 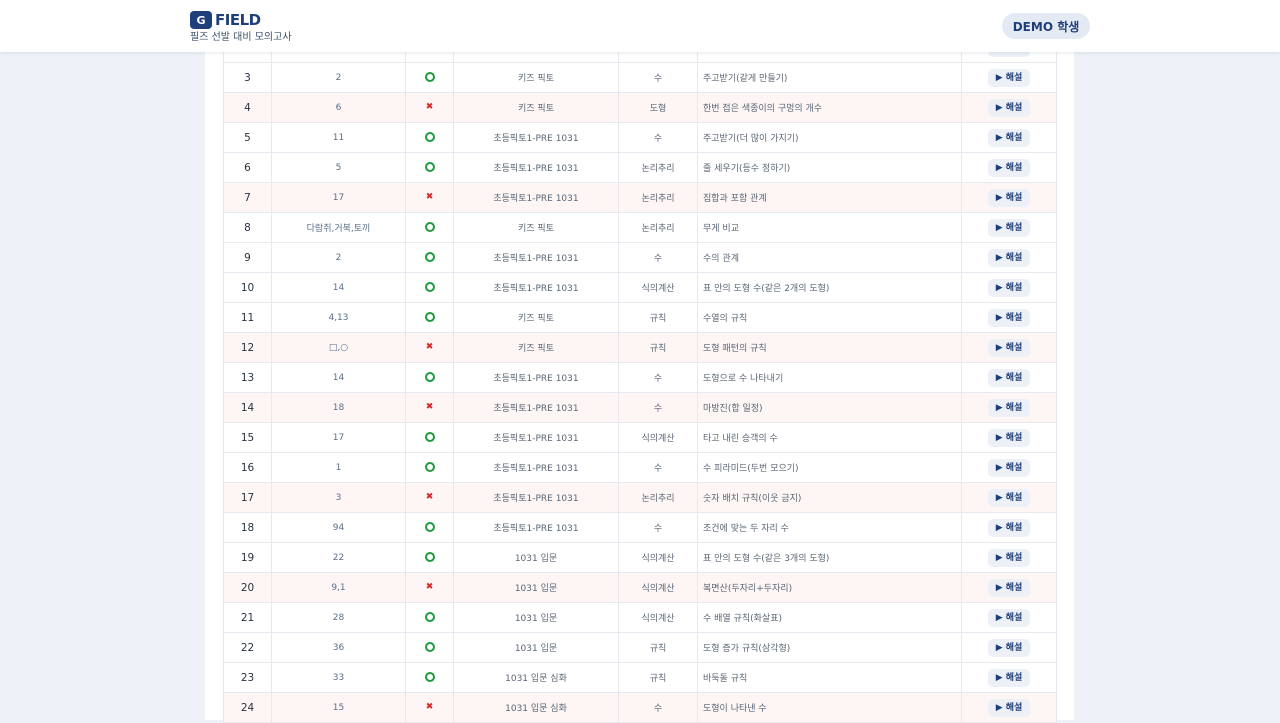 I want to click on question-number-cell: 4, so click(x=247, y=107).